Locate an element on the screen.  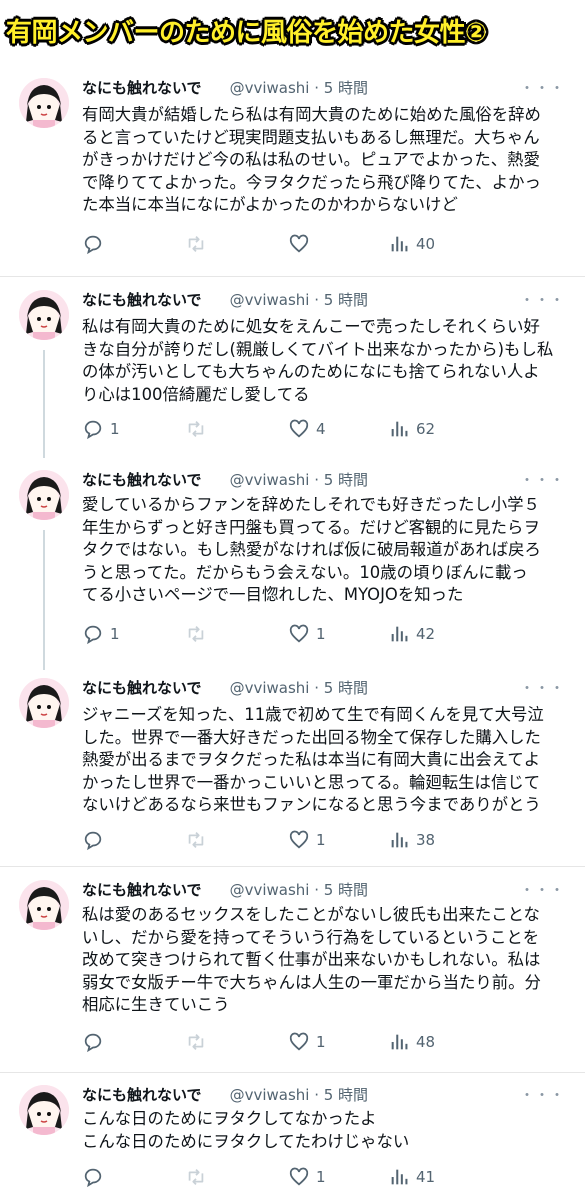
tweet-actions: 40 is located at coordinates (282, 244).